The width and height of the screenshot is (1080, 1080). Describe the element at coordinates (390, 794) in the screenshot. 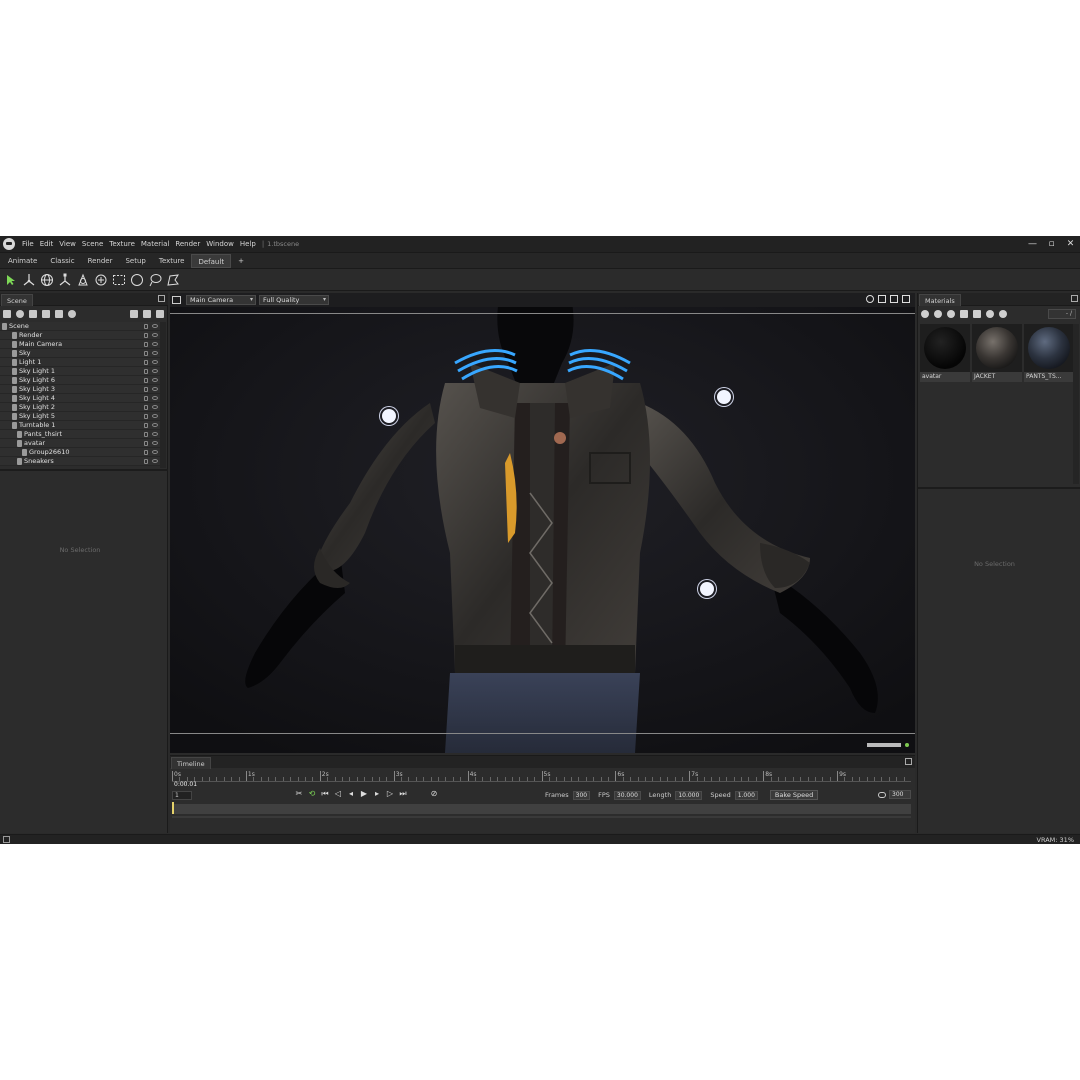

I see `next-key-icon: ▷` at that location.